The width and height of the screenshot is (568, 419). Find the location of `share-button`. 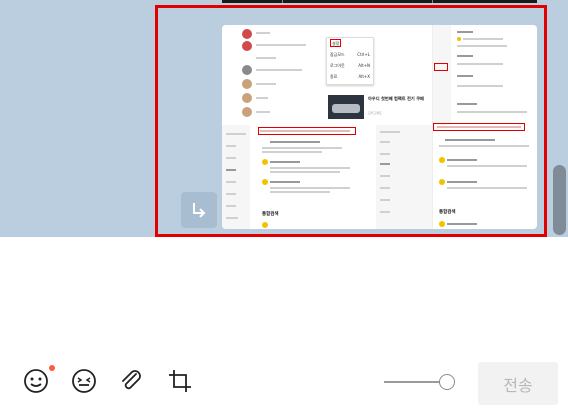

share-button is located at coordinates (199, 210).